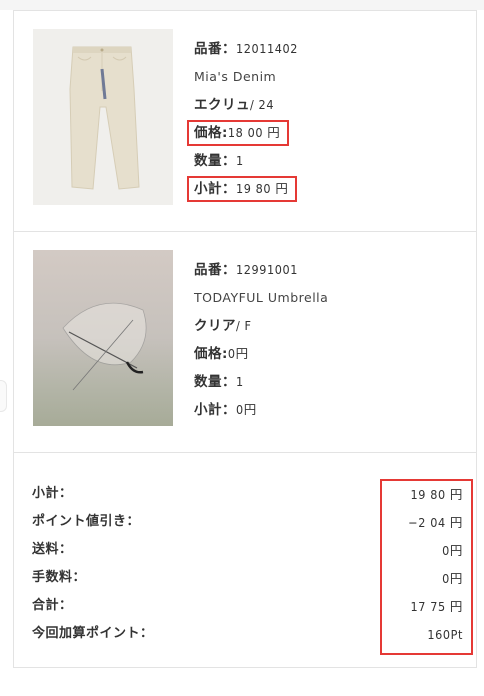 Image resolution: width=484 pixels, height=696 pixels. Describe the element at coordinates (452, 550) in the screenshot. I see `summary-shipping-value: 0円` at that location.